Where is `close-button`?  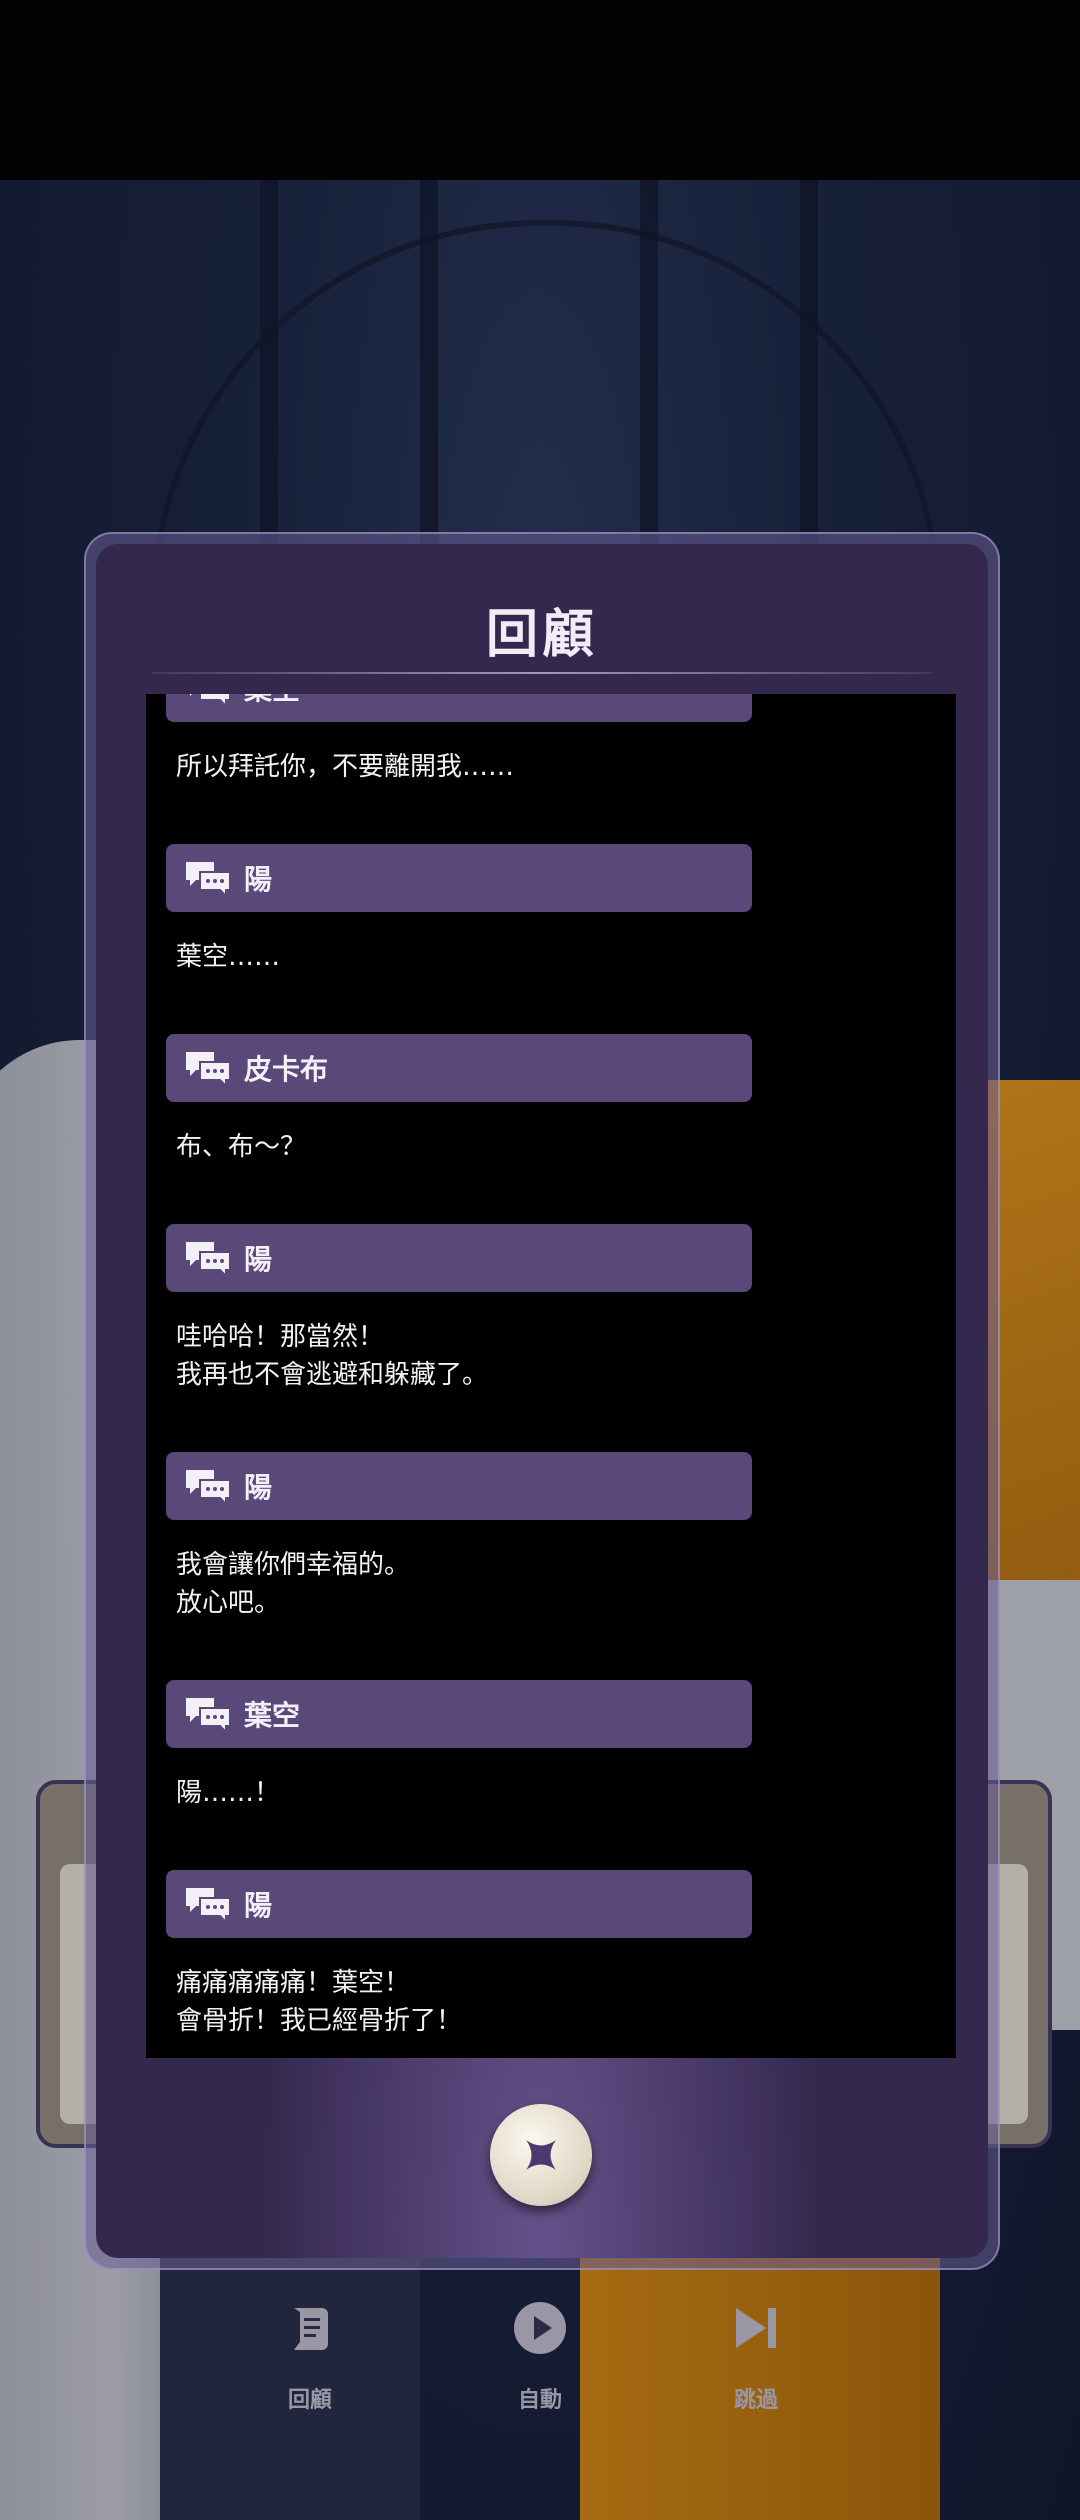 close-button is located at coordinates (541, 2155).